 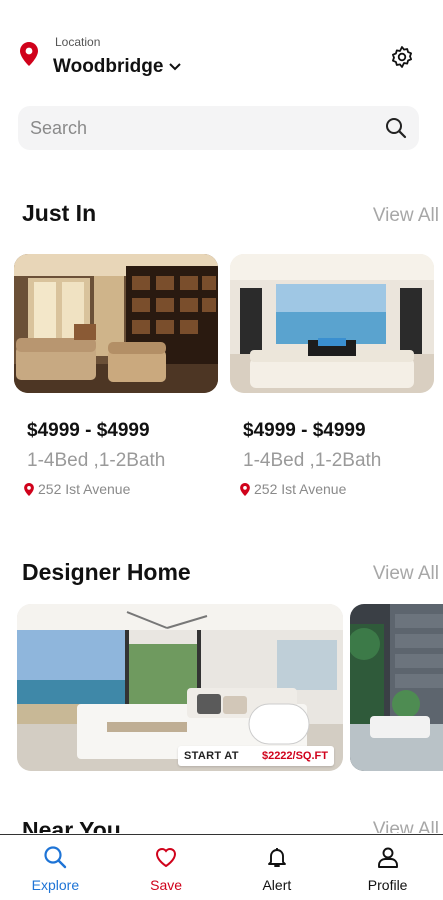 I want to click on section-title-designer-home: Designer Home, so click(x=106, y=572).